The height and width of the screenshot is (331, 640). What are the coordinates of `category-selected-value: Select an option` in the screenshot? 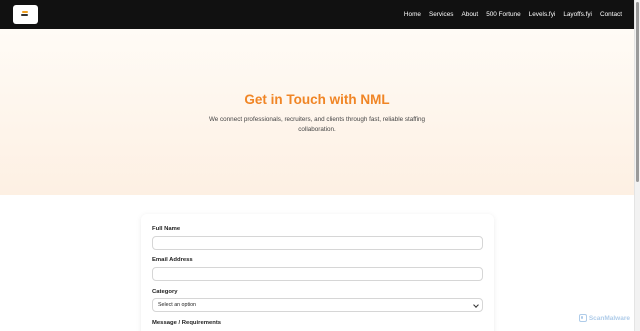 It's located at (177, 305).